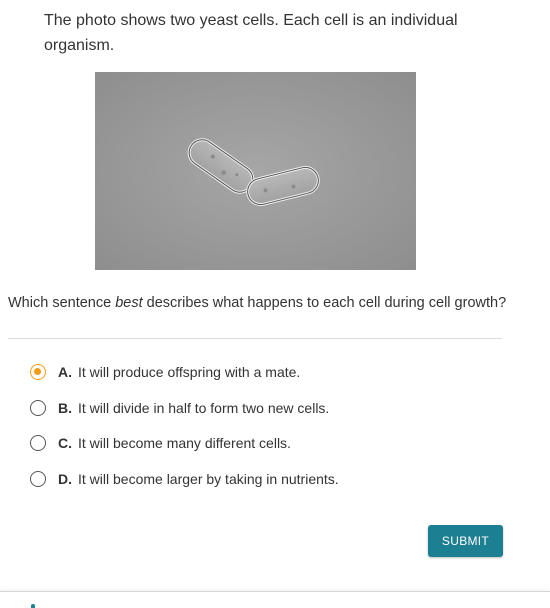  I want to click on radio-button-d, so click(38, 479).